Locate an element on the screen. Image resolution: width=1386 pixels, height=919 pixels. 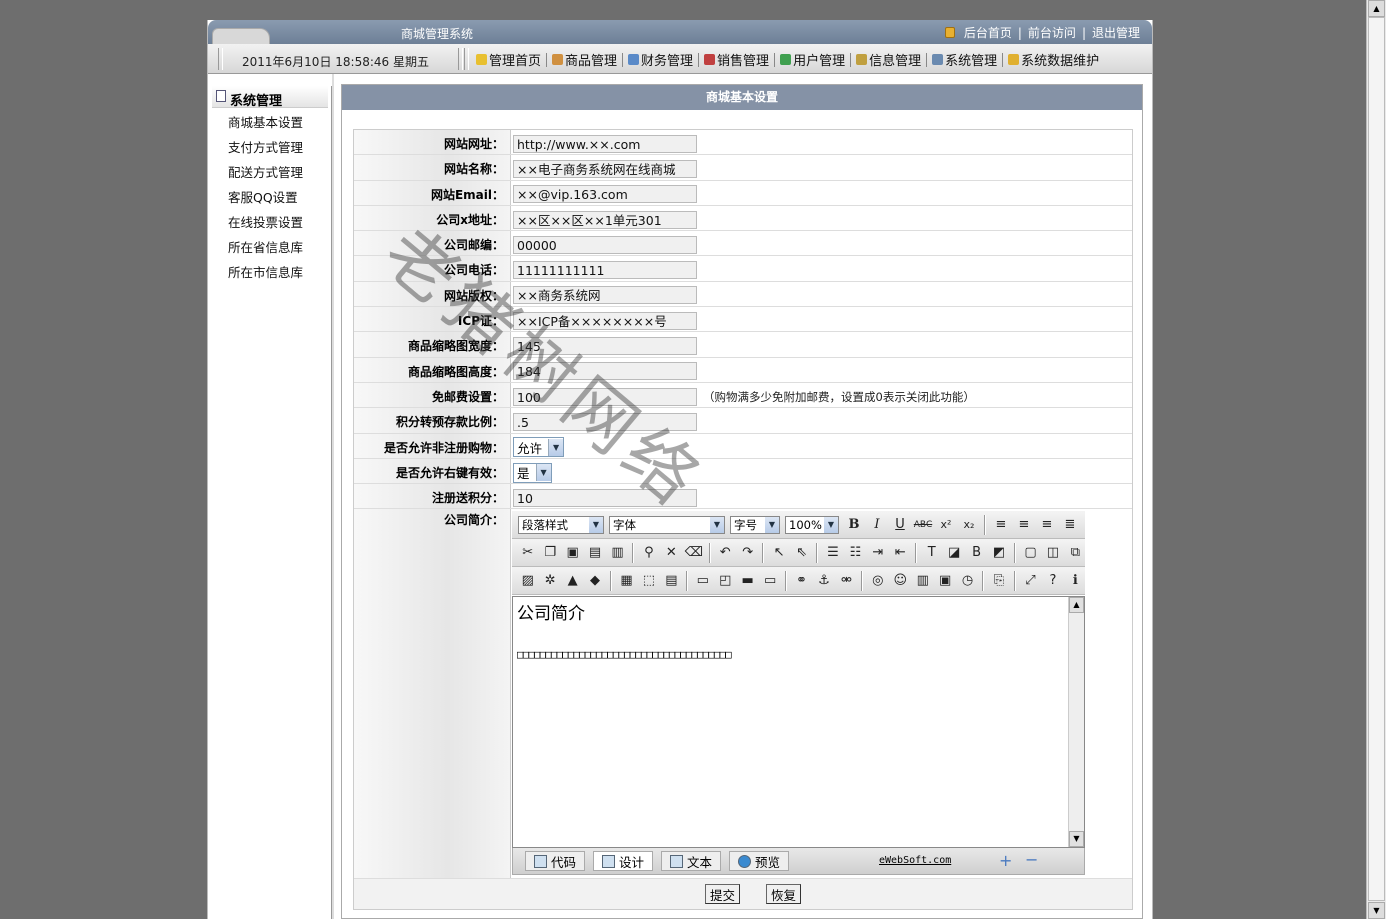
zoom-select: 100% ▼ is located at coordinates (812, 524).